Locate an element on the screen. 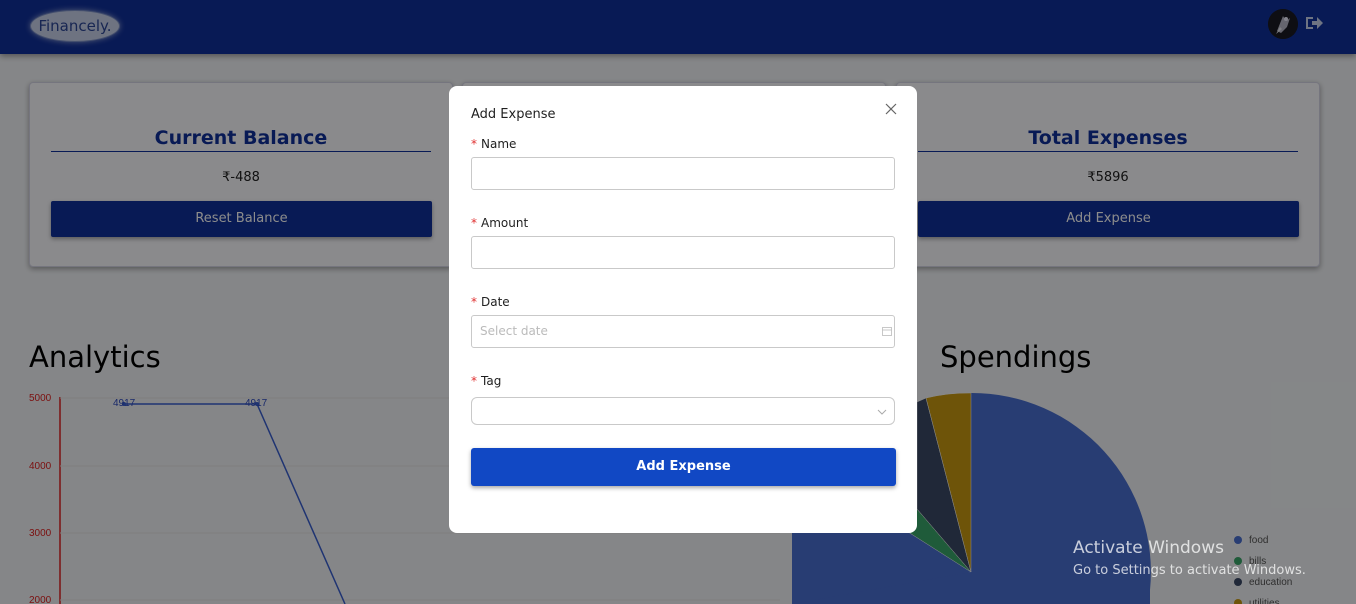  amount-input is located at coordinates (683, 252).